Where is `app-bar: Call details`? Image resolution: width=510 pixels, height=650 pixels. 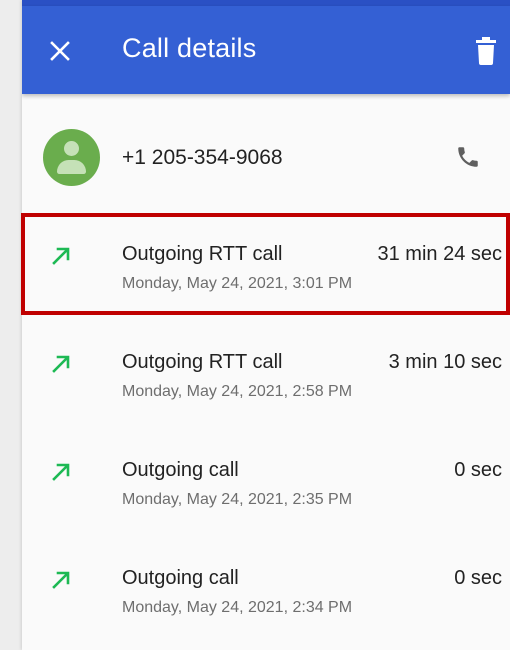
app-bar: Call details is located at coordinates (266, 50).